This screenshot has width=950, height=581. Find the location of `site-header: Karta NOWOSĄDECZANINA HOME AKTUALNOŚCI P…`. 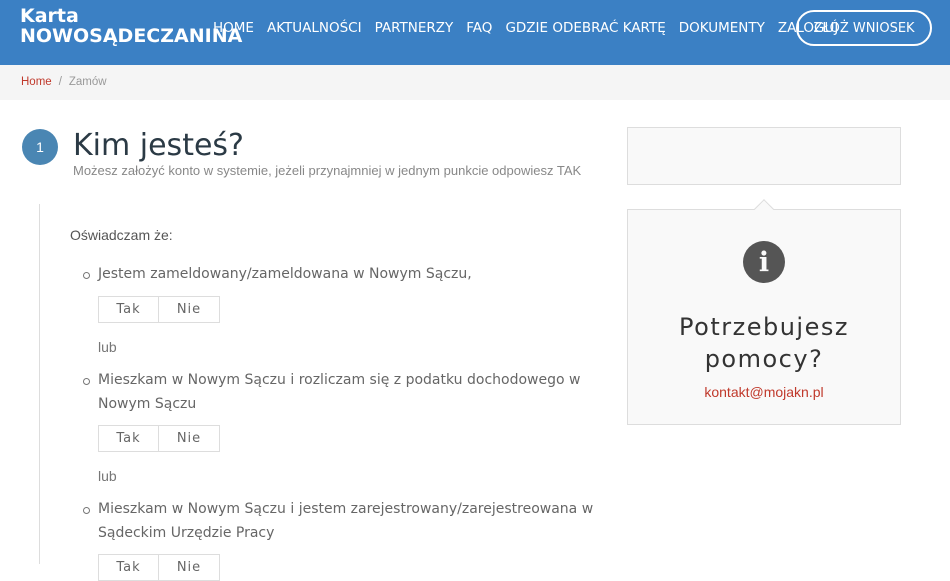

site-header: Karta NOWOSĄDECZANINA HOME AKTUALNOŚCI P… is located at coordinates (475, 32).